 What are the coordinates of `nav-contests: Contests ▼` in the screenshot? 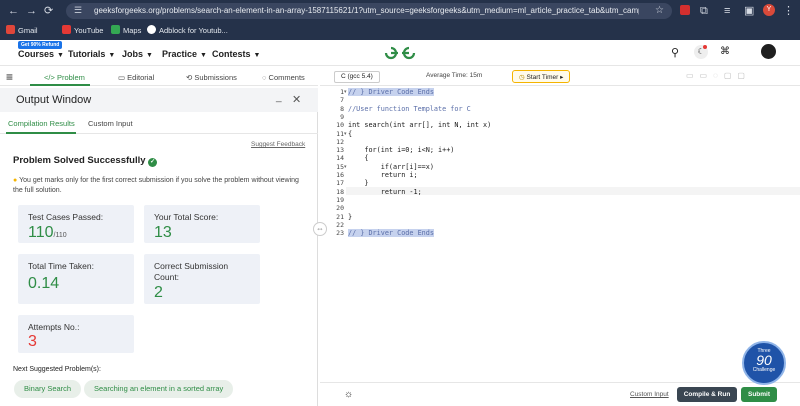 It's located at (236, 54).